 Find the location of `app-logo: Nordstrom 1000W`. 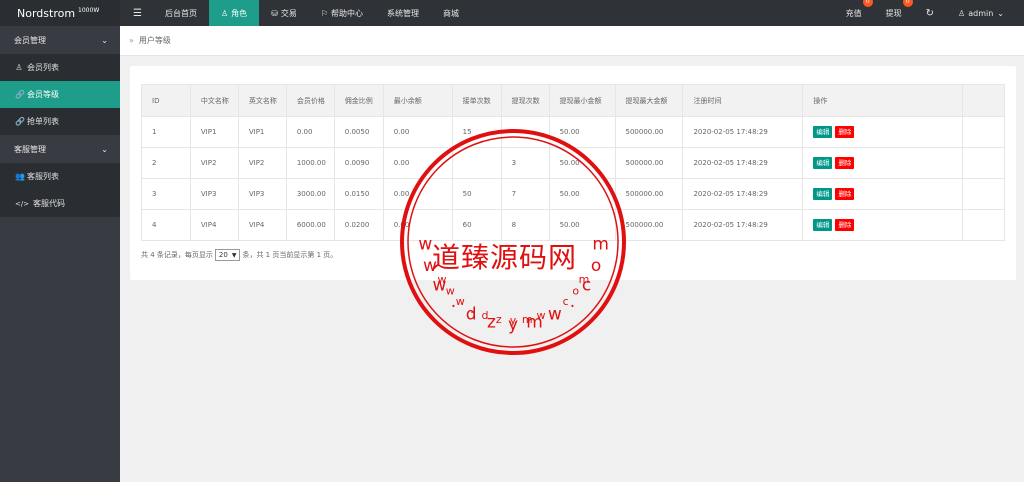

app-logo: Nordstrom 1000W is located at coordinates (60, 13).